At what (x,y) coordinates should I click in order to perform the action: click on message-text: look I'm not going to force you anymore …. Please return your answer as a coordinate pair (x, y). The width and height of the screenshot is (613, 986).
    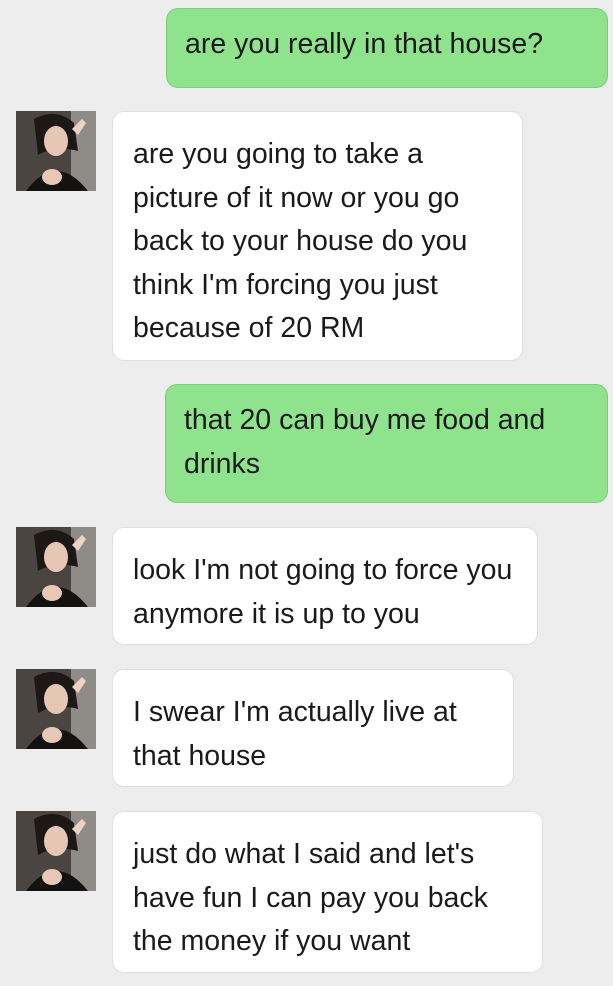
    Looking at the image, I should click on (323, 592).